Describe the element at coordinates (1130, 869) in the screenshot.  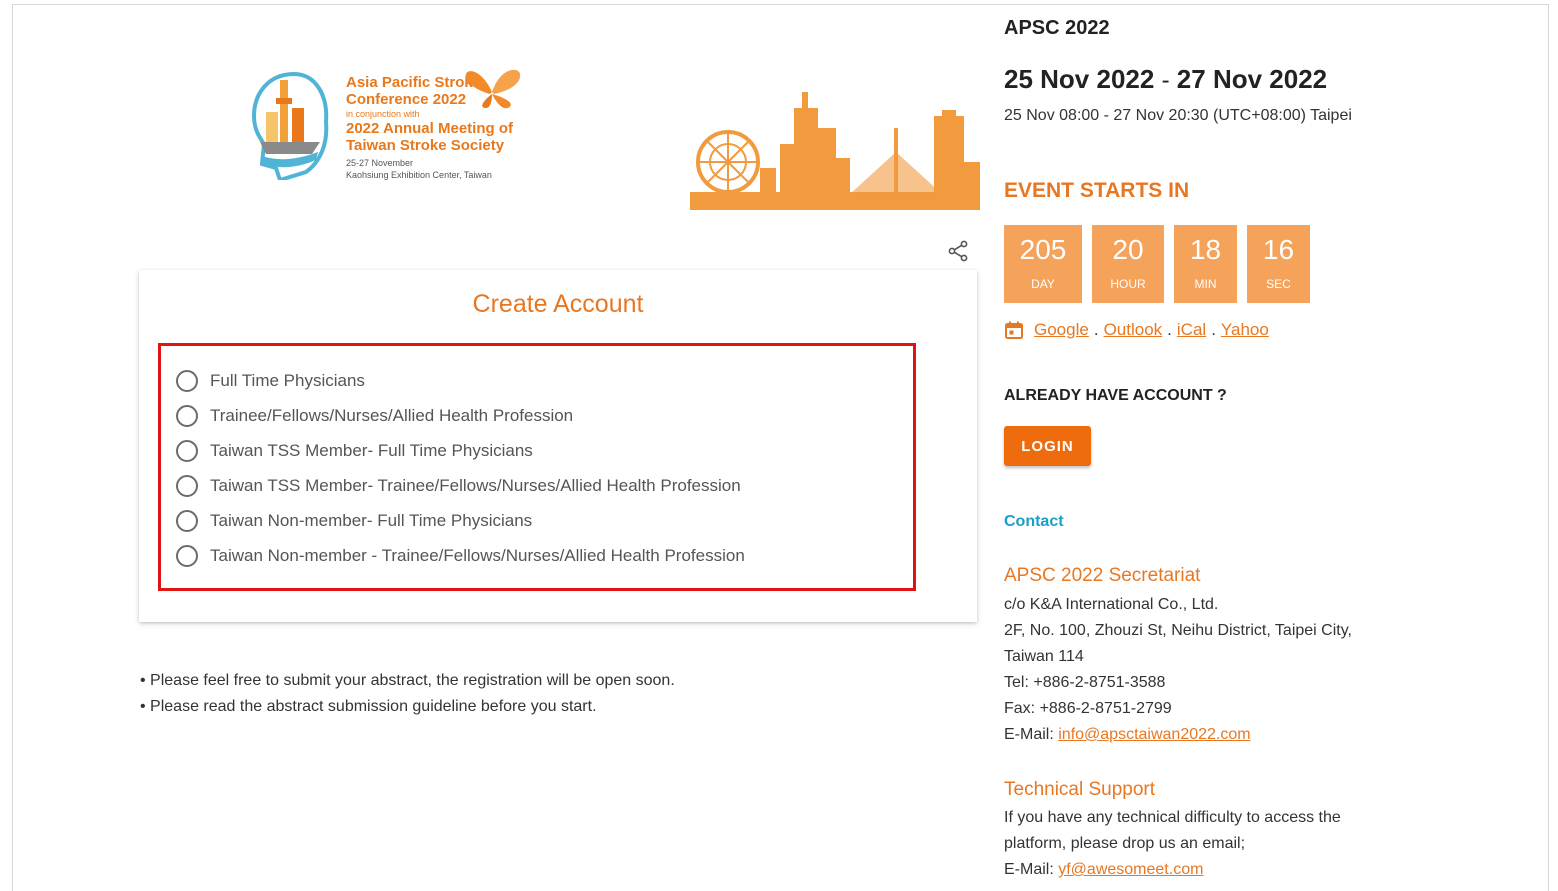
I see `support-email-link: yf@awesomeet.com` at that location.